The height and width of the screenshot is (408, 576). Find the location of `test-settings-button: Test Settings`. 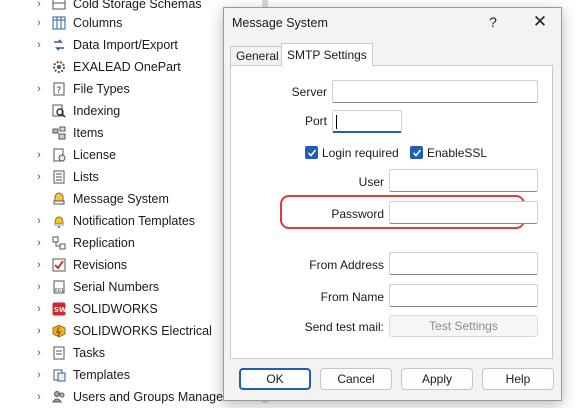

test-settings-button: Test Settings is located at coordinates (463, 326).